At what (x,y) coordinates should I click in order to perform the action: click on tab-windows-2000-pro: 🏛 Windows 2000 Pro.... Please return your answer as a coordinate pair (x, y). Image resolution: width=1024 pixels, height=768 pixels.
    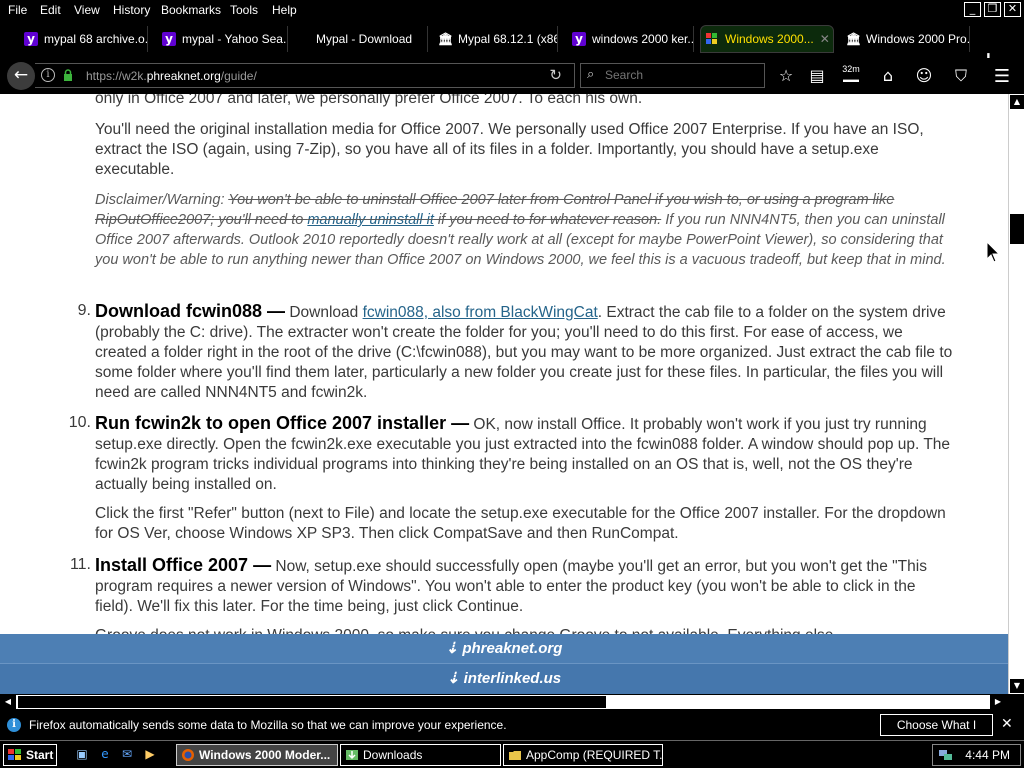
    Looking at the image, I should click on (906, 39).